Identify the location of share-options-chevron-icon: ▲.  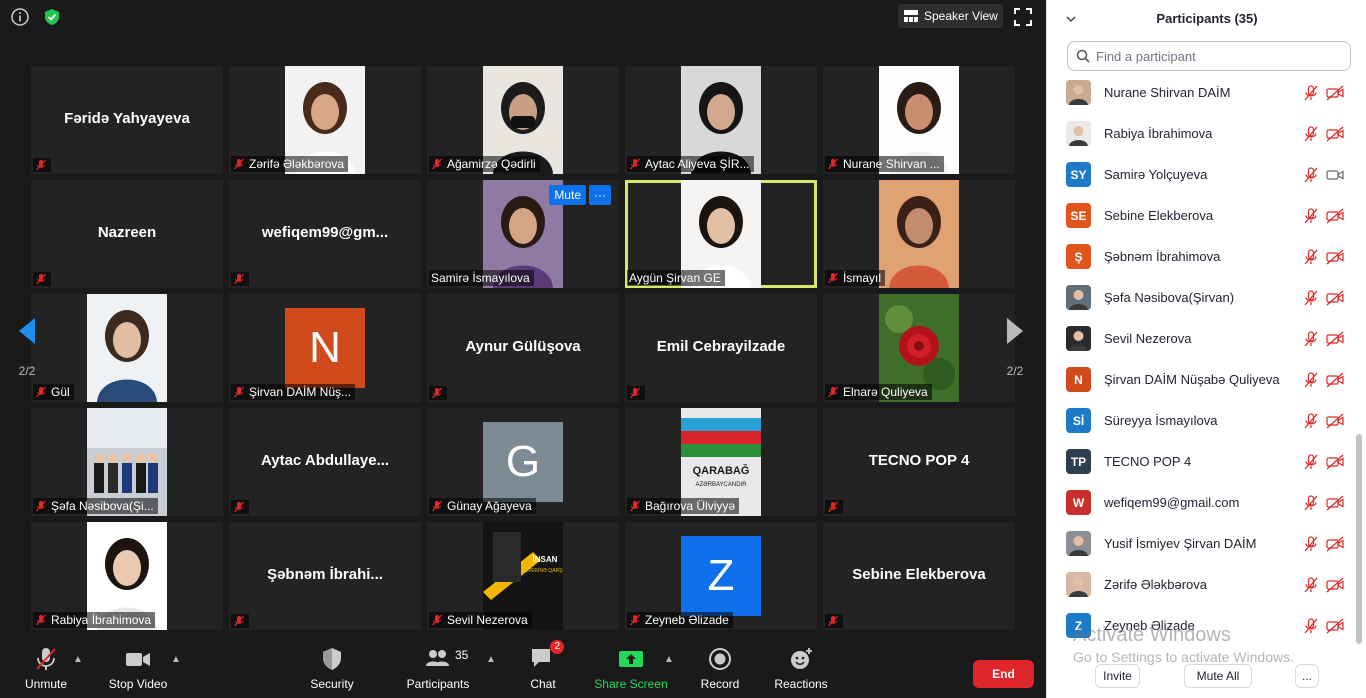
(669, 659).